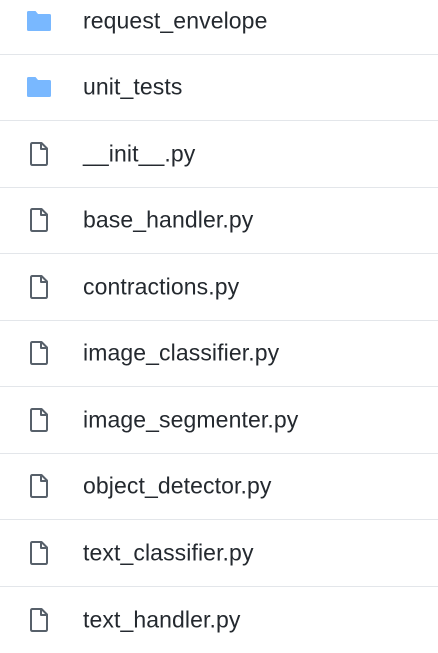 This screenshot has width=438, height=653. I want to click on file-row-contractions: contractions.py, so click(219, 287).